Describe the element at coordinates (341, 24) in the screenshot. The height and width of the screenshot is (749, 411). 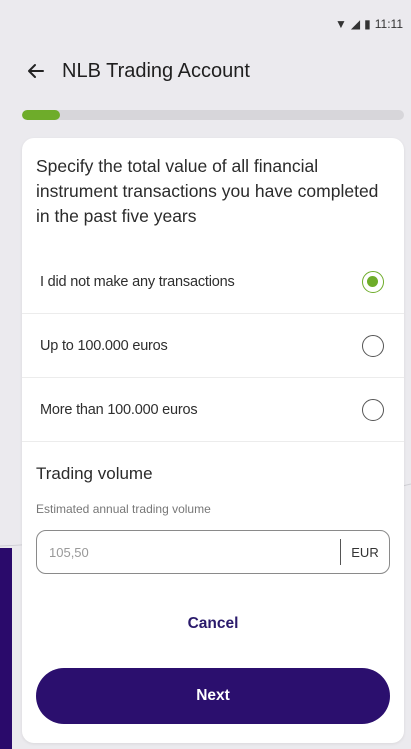
I see `wifi-icon: ▼` at that location.